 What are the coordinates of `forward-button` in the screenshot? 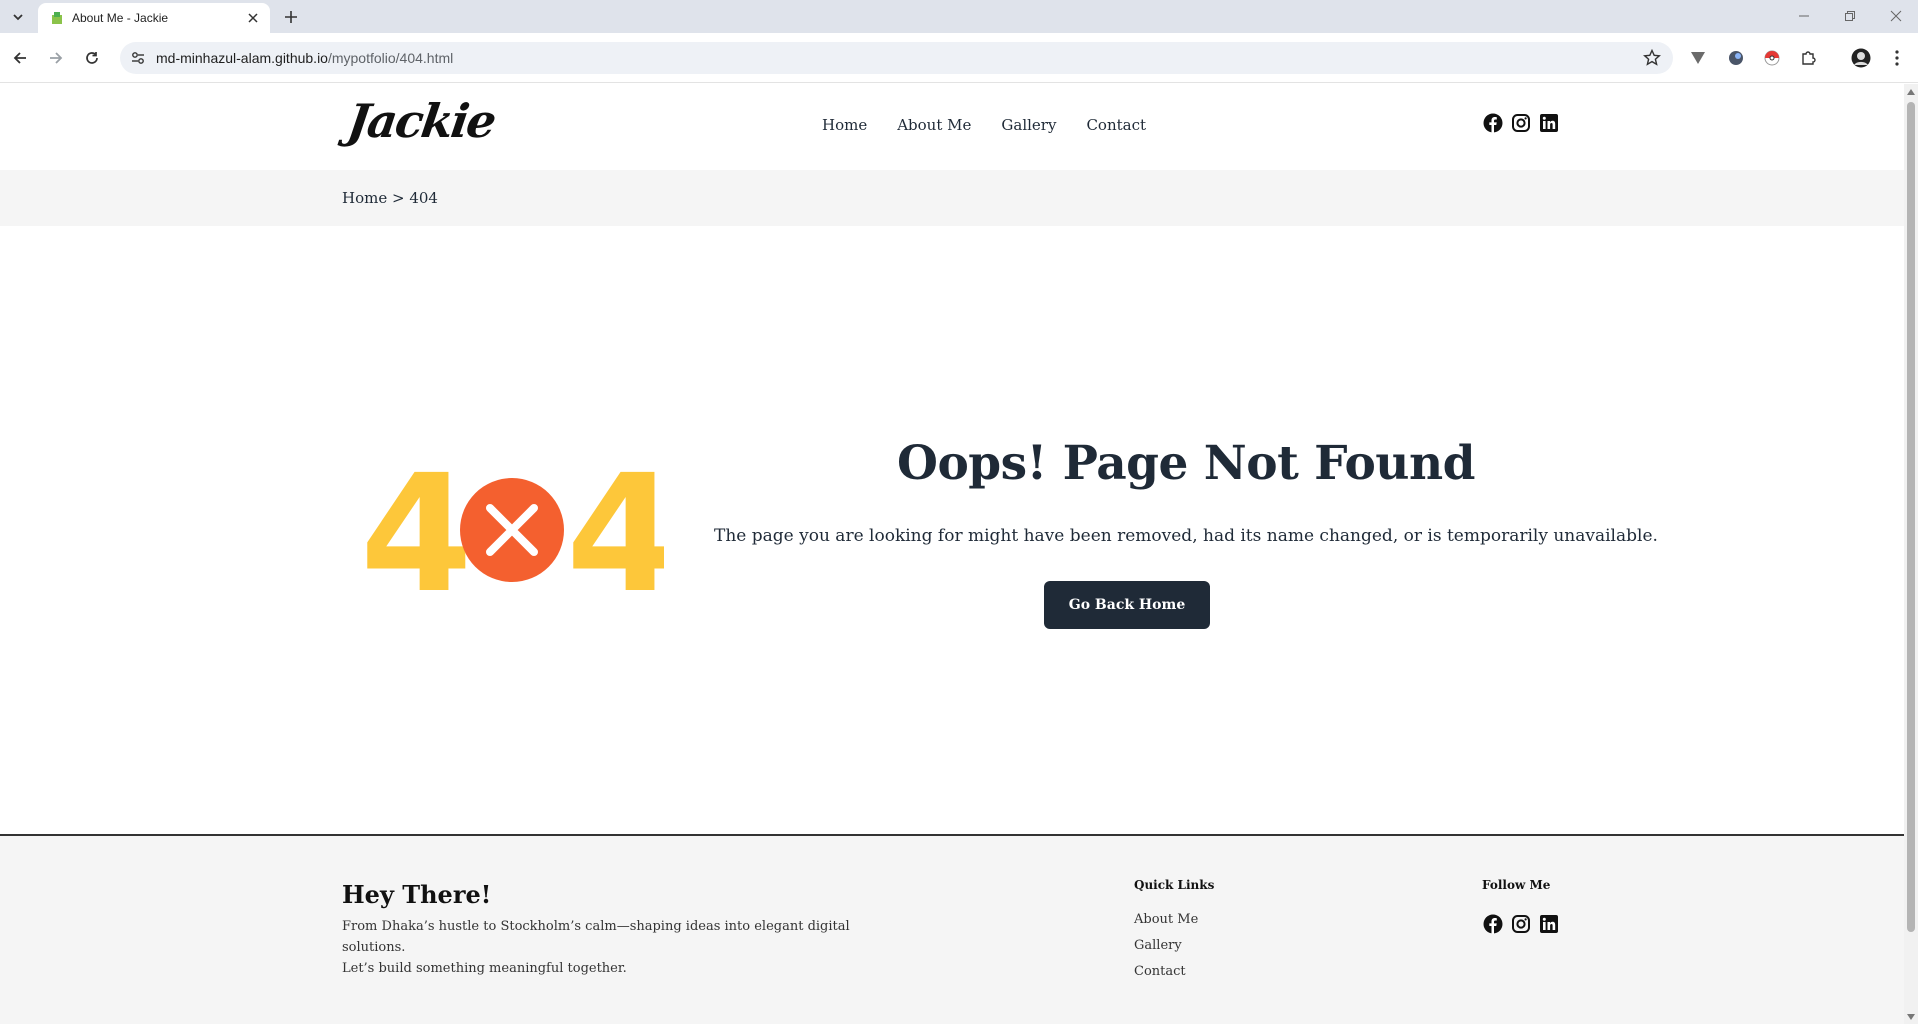 It's located at (56, 58).